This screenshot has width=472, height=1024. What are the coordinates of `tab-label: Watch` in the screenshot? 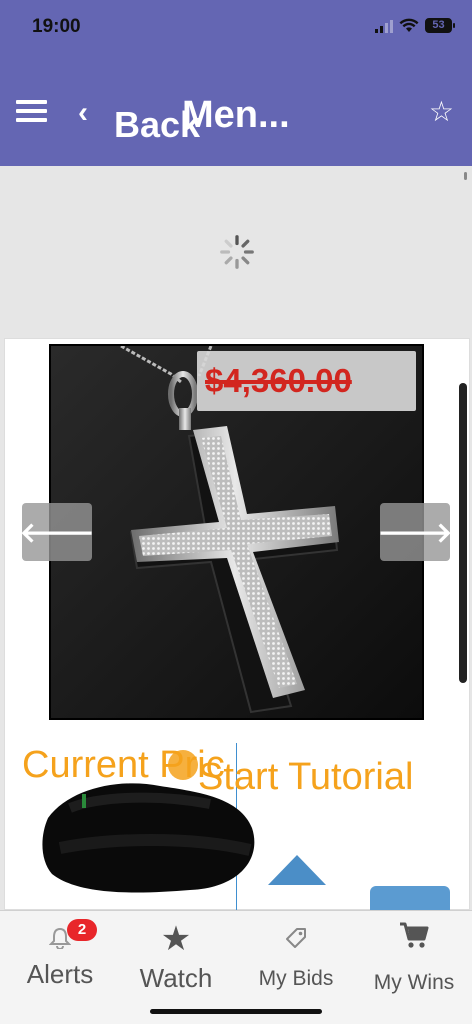 It's located at (176, 978).